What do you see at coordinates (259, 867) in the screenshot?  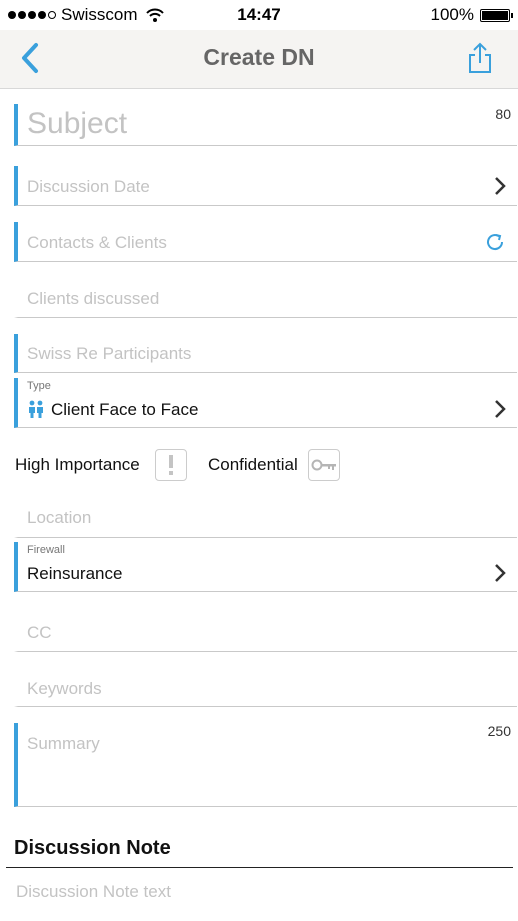 I see `section-divider` at bounding box center [259, 867].